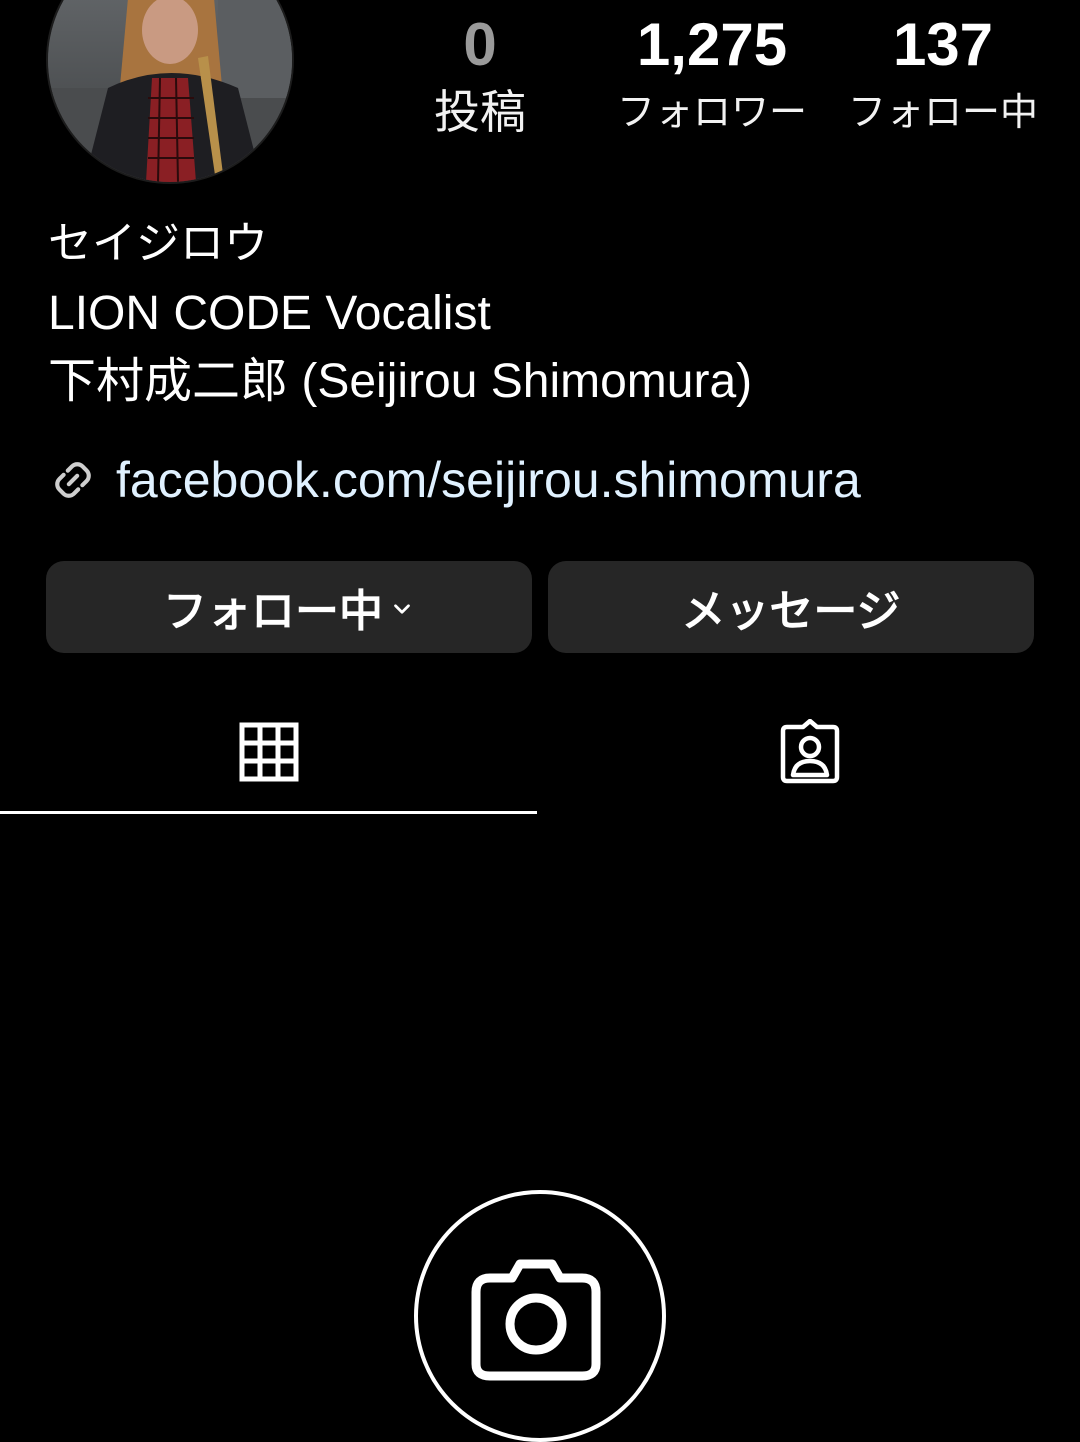  What do you see at coordinates (480, 112) in the screenshot?
I see `posts-label: 投稿` at bounding box center [480, 112].